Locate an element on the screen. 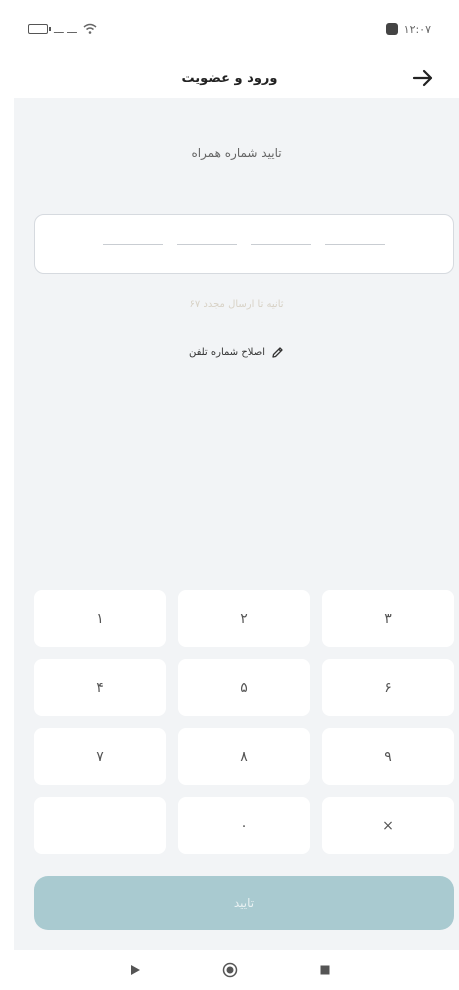  app-header: ورود و عضویت is located at coordinates (229, 78).